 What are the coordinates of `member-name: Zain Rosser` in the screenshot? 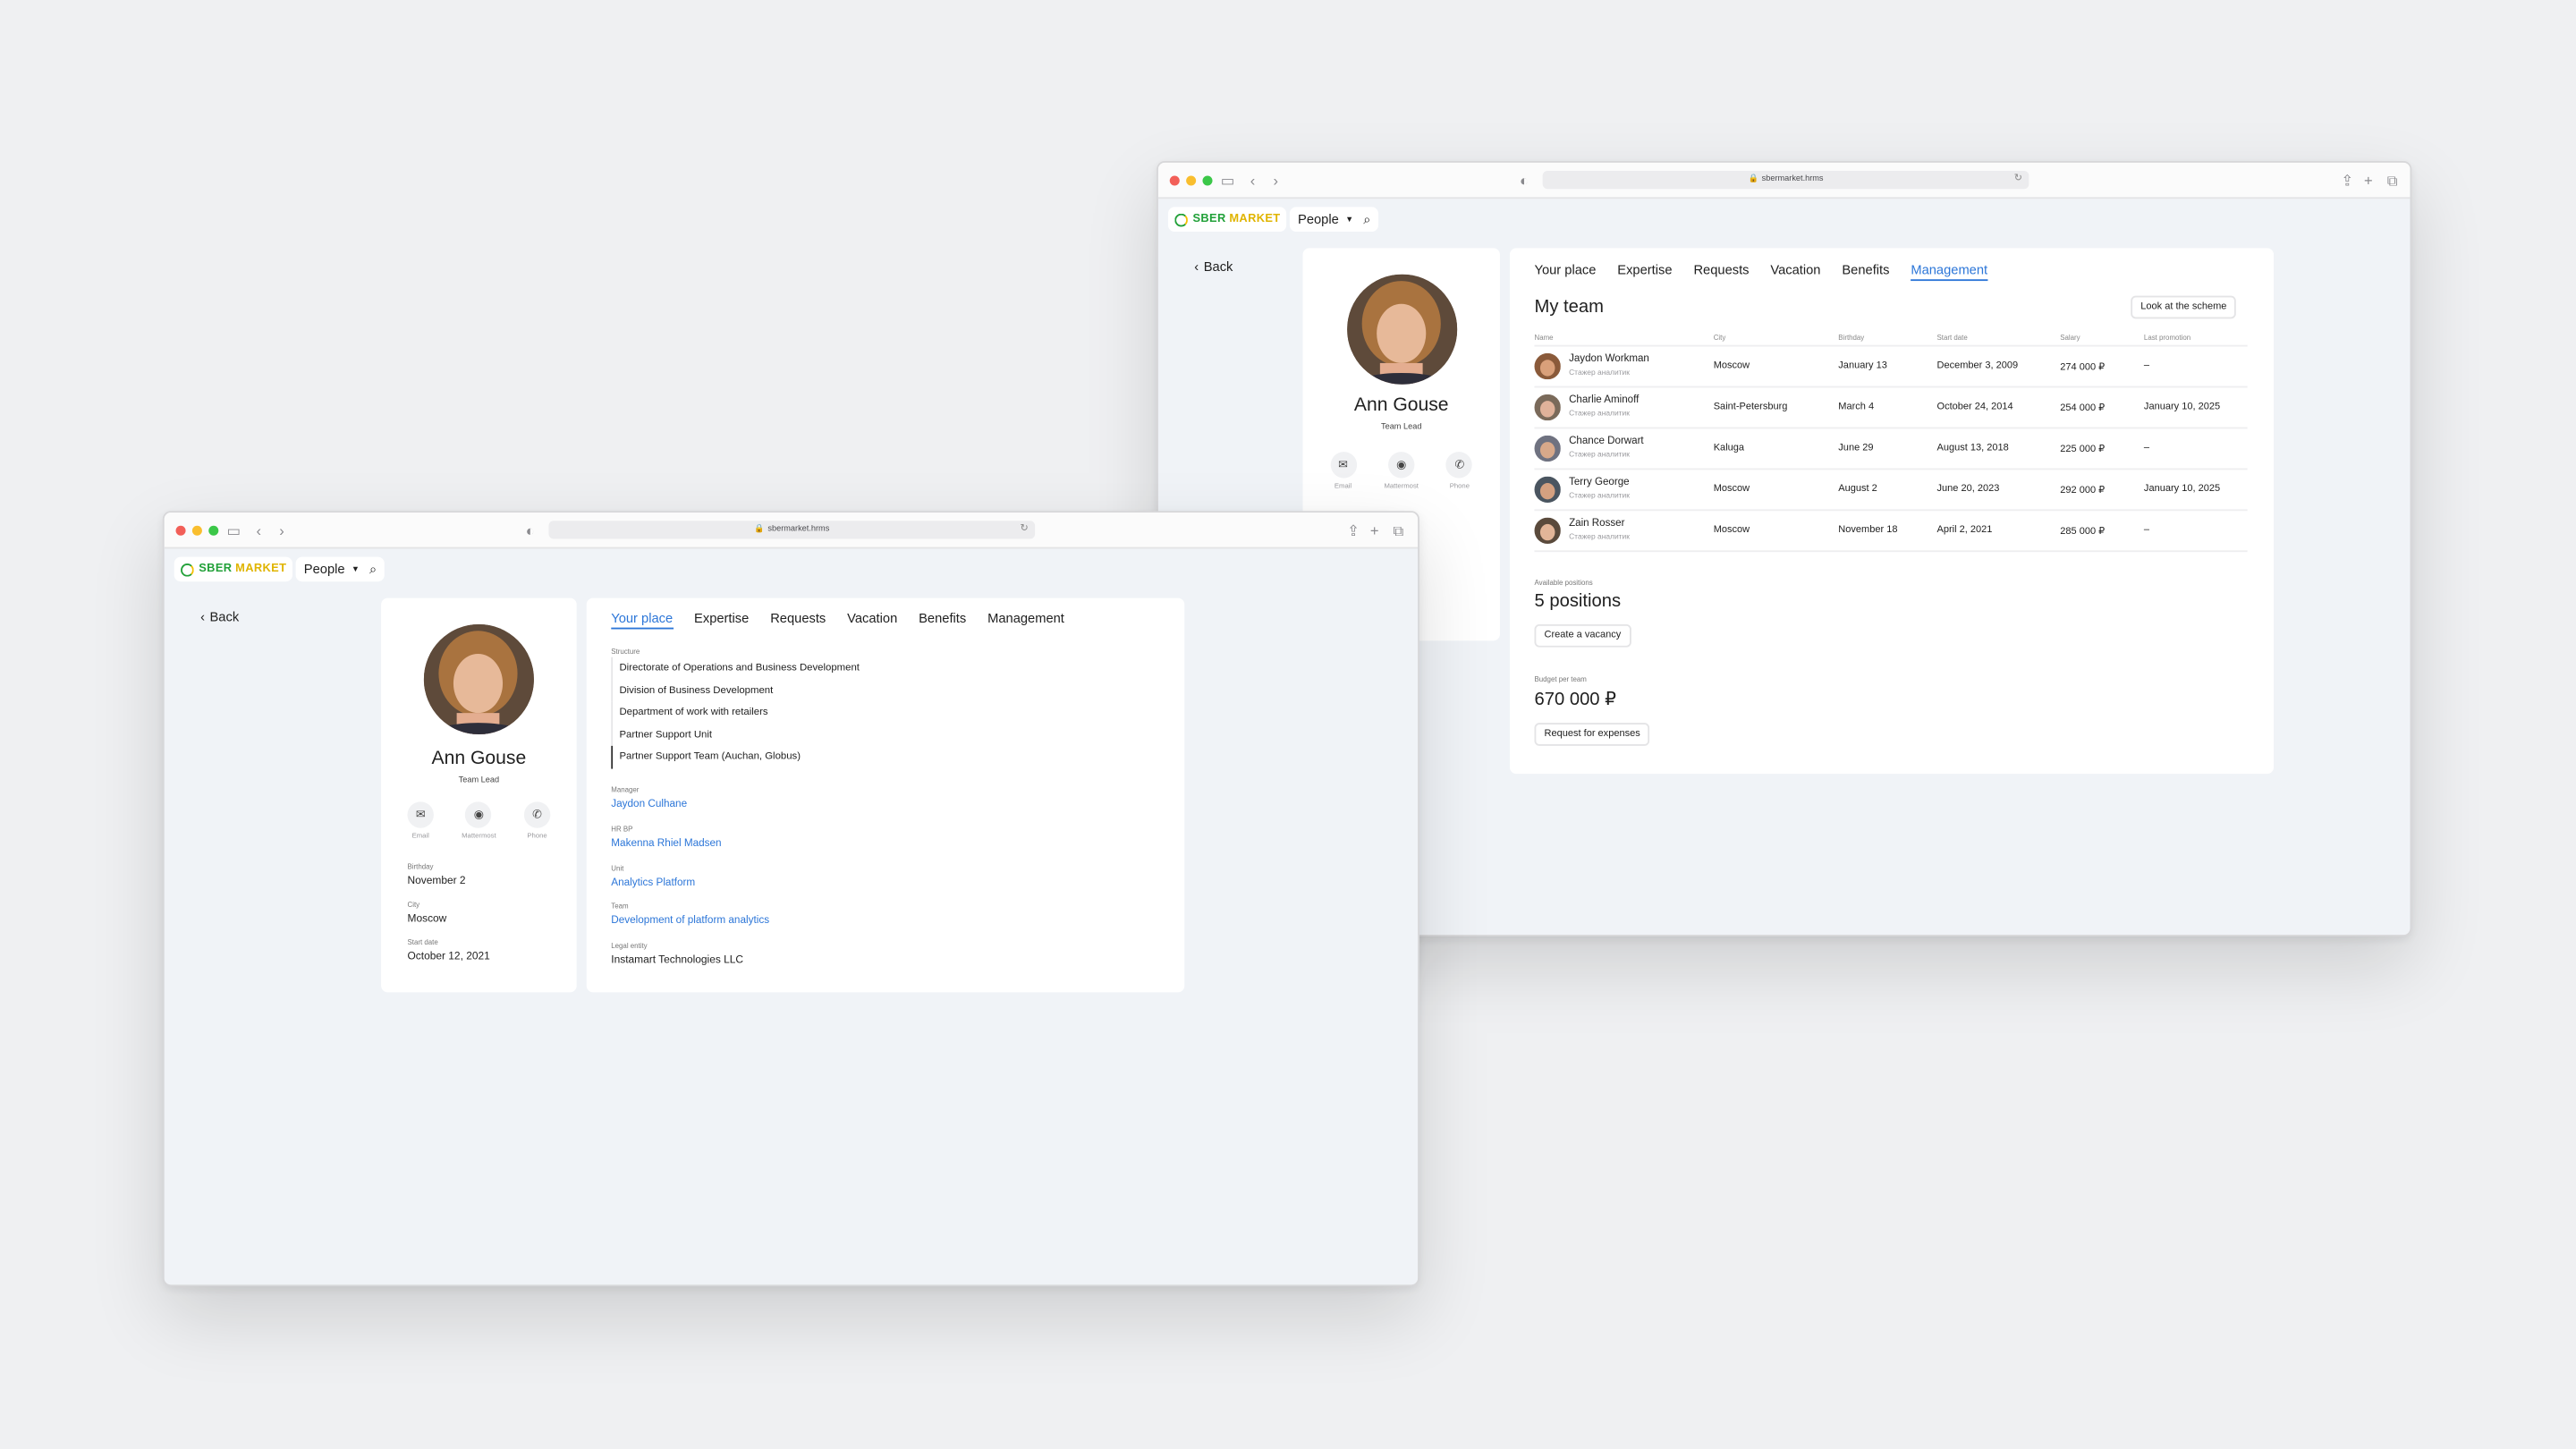 It's located at (1596, 524).